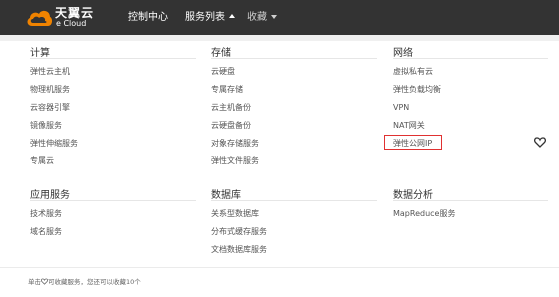  What do you see at coordinates (50, 90) in the screenshot?
I see `menu-item-bare-metal: 物理机服务` at bounding box center [50, 90].